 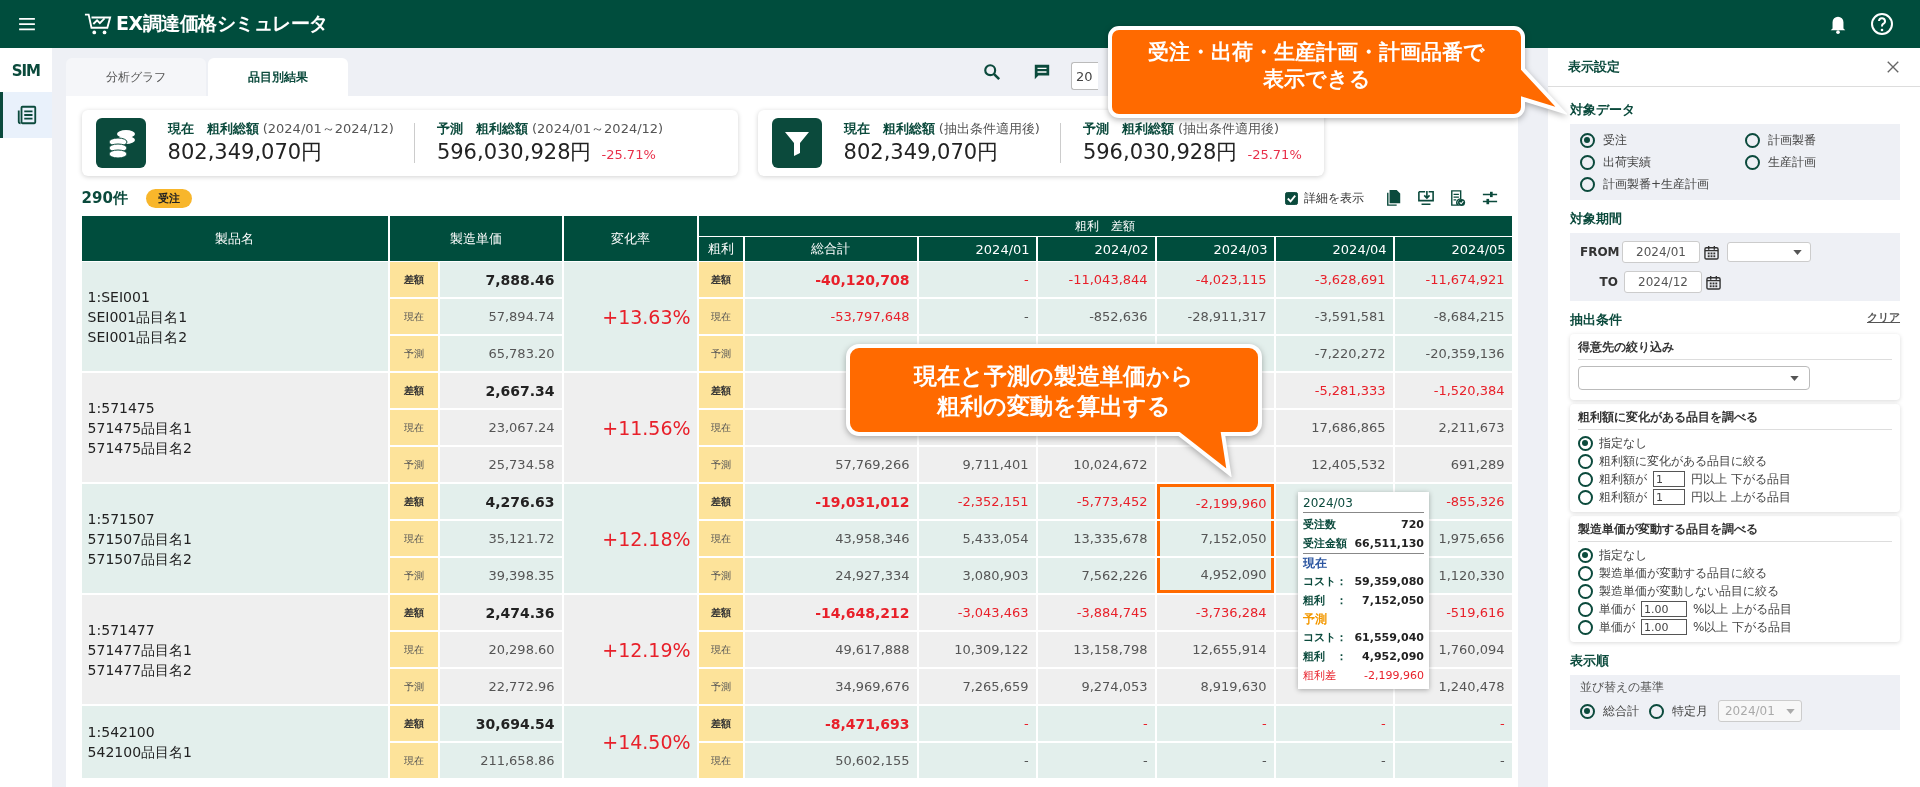 I want to click on total-cell: -14,648,212, so click(x=830, y=612).